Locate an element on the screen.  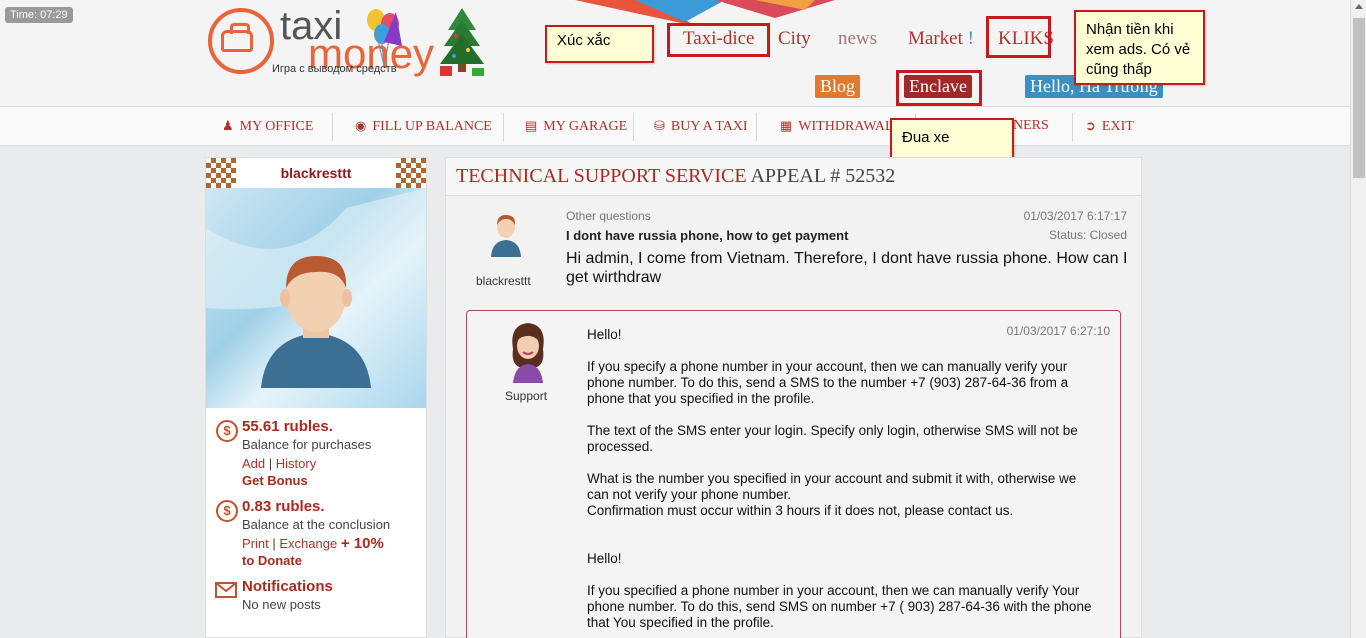
page-title: TECHNICAL SUPPORT SERVICE APPEAL # 52532 is located at coordinates (793, 177).